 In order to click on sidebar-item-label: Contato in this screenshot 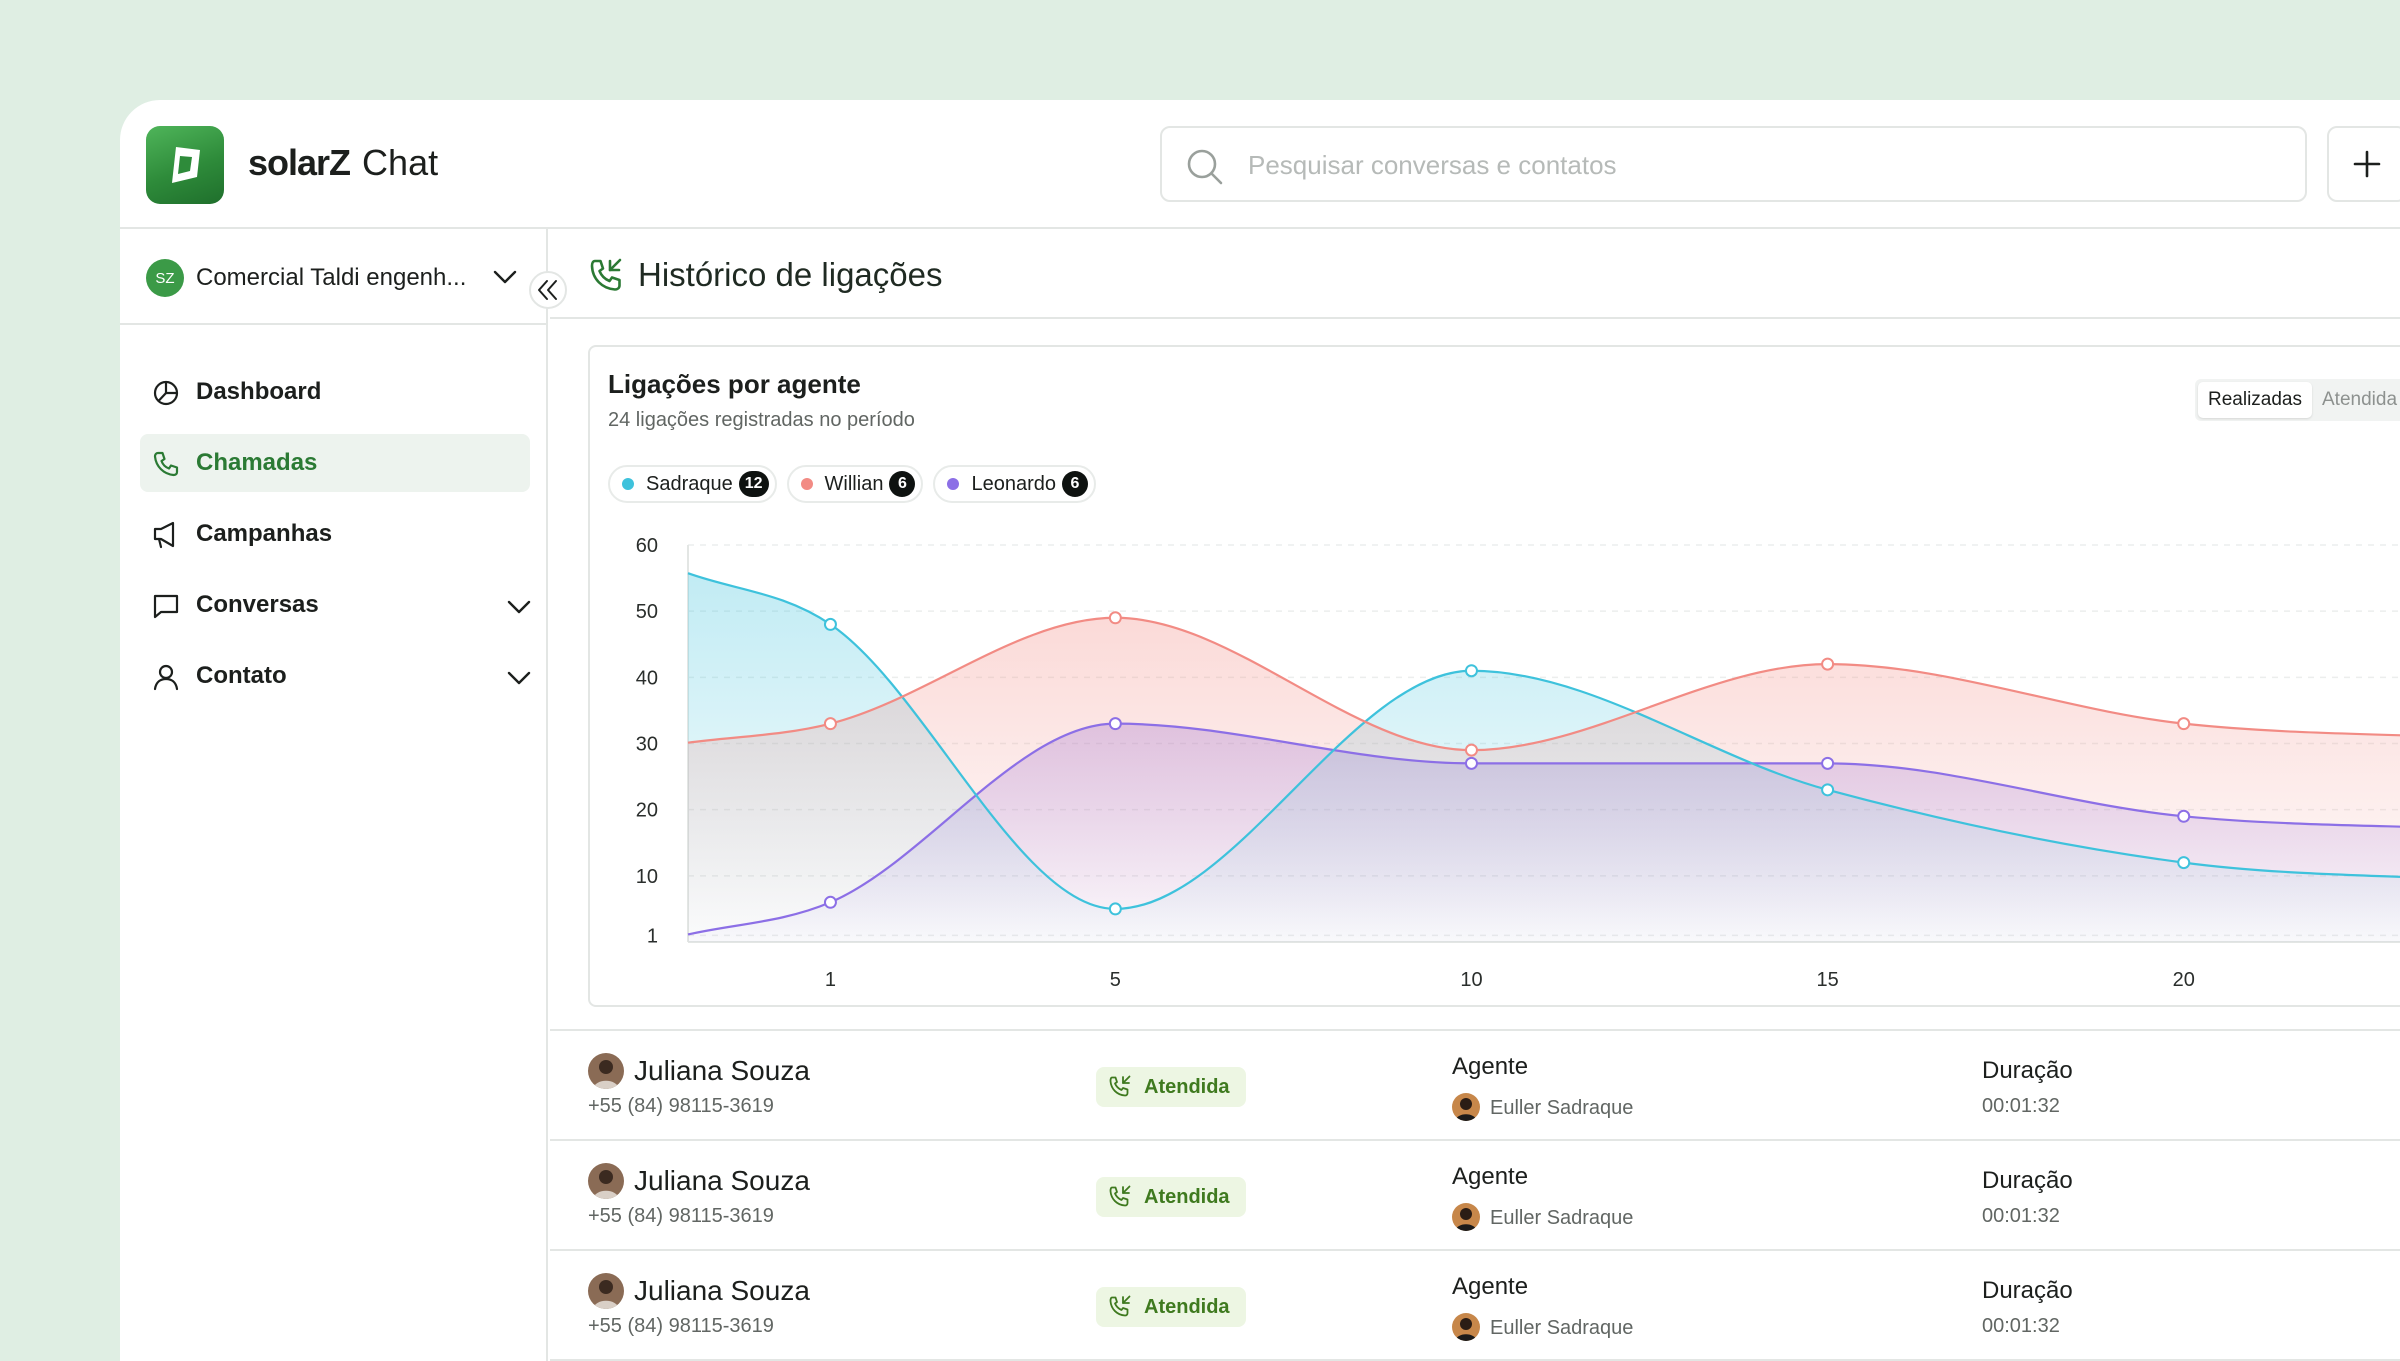, I will do `click(241, 675)`.